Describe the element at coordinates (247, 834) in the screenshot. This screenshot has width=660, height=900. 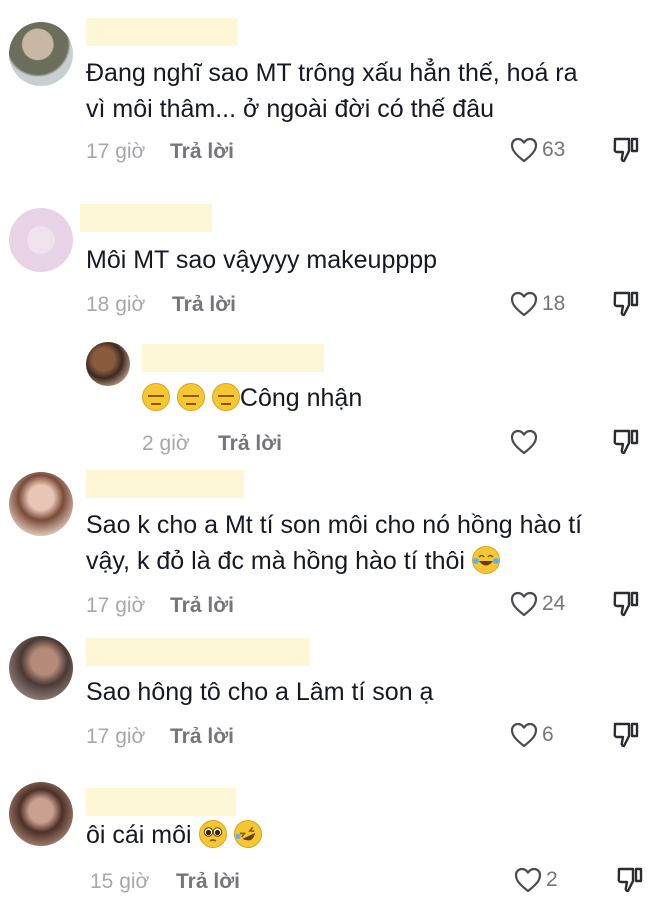
I see `rolling-laughing-face-icon` at that location.